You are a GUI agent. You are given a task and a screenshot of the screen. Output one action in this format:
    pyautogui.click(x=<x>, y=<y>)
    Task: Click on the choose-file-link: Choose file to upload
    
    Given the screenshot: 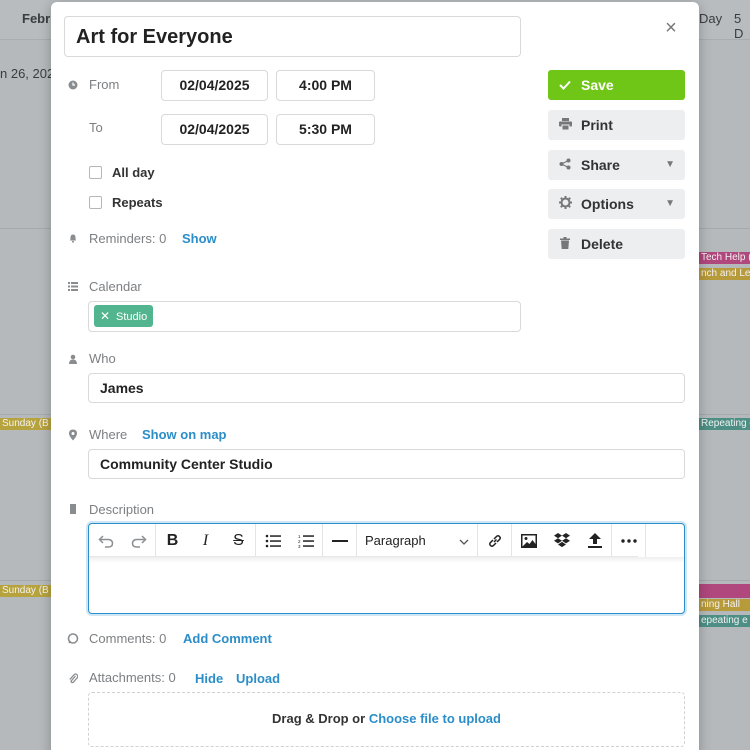 What is the action you would take?
    pyautogui.click(x=435, y=718)
    